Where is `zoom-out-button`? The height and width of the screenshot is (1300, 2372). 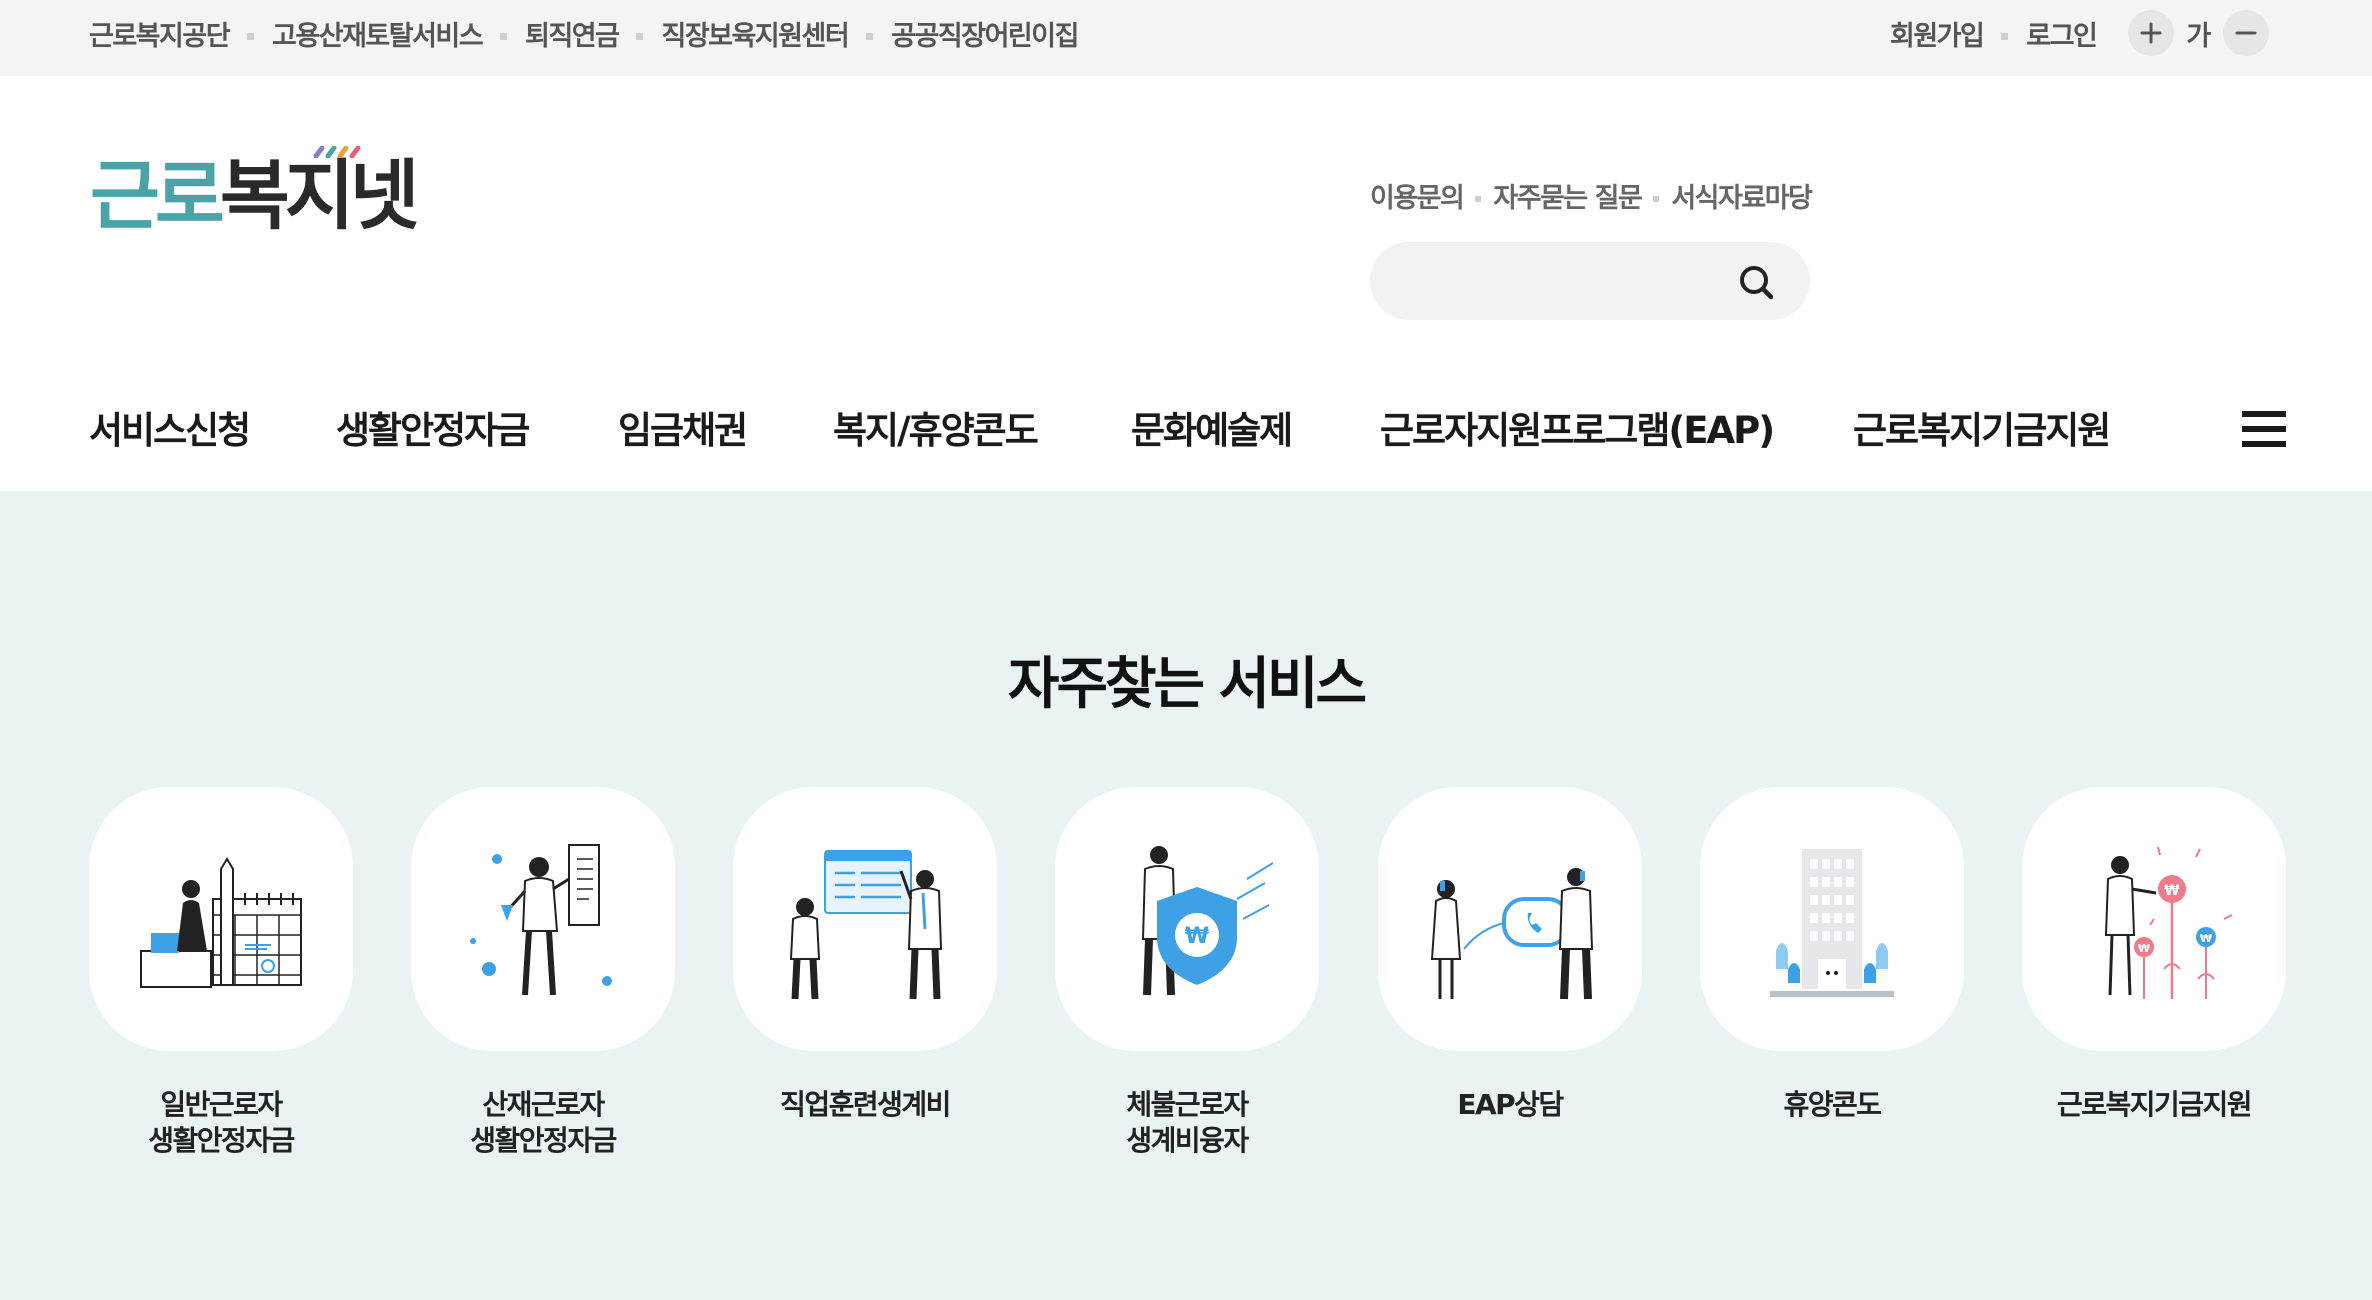 zoom-out-button is located at coordinates (2246, 33).